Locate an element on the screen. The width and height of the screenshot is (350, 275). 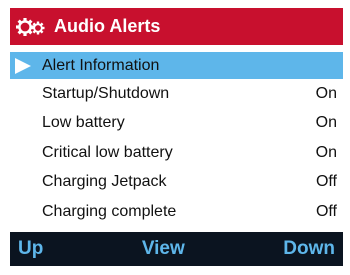
list-item-label: Low battery is located at coordinates (83, 123).